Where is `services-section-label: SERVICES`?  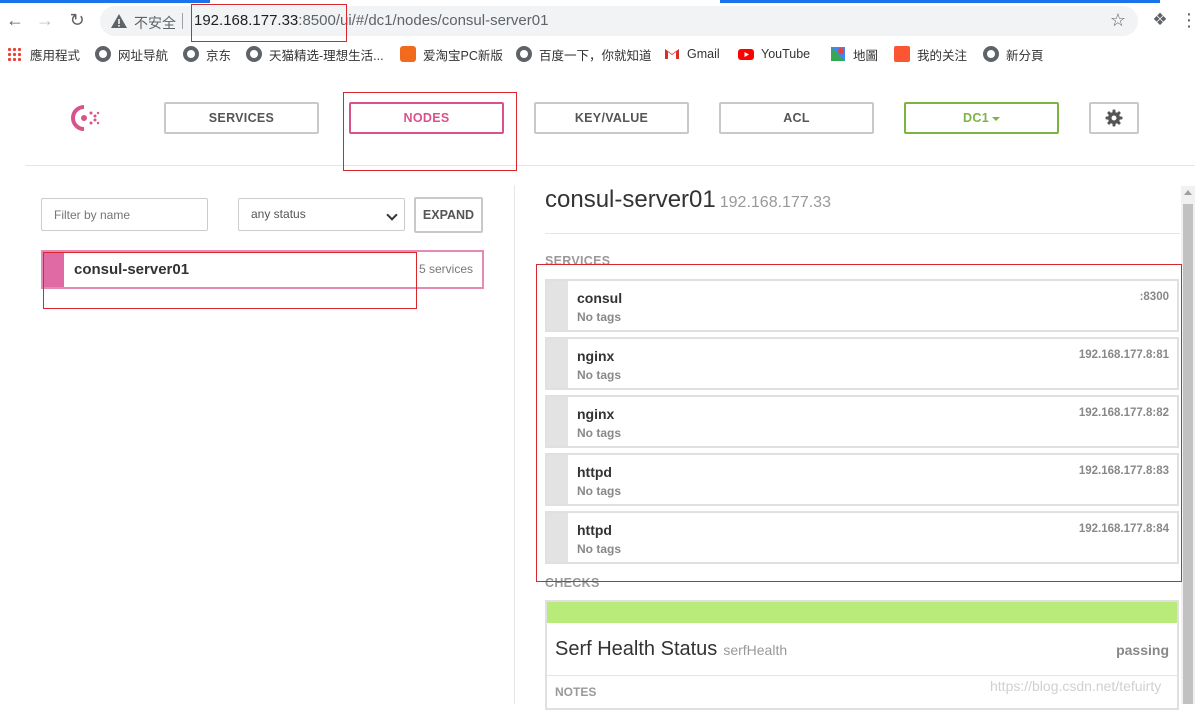
services-section-label: SERVICES is located at coordinates (578, 261).